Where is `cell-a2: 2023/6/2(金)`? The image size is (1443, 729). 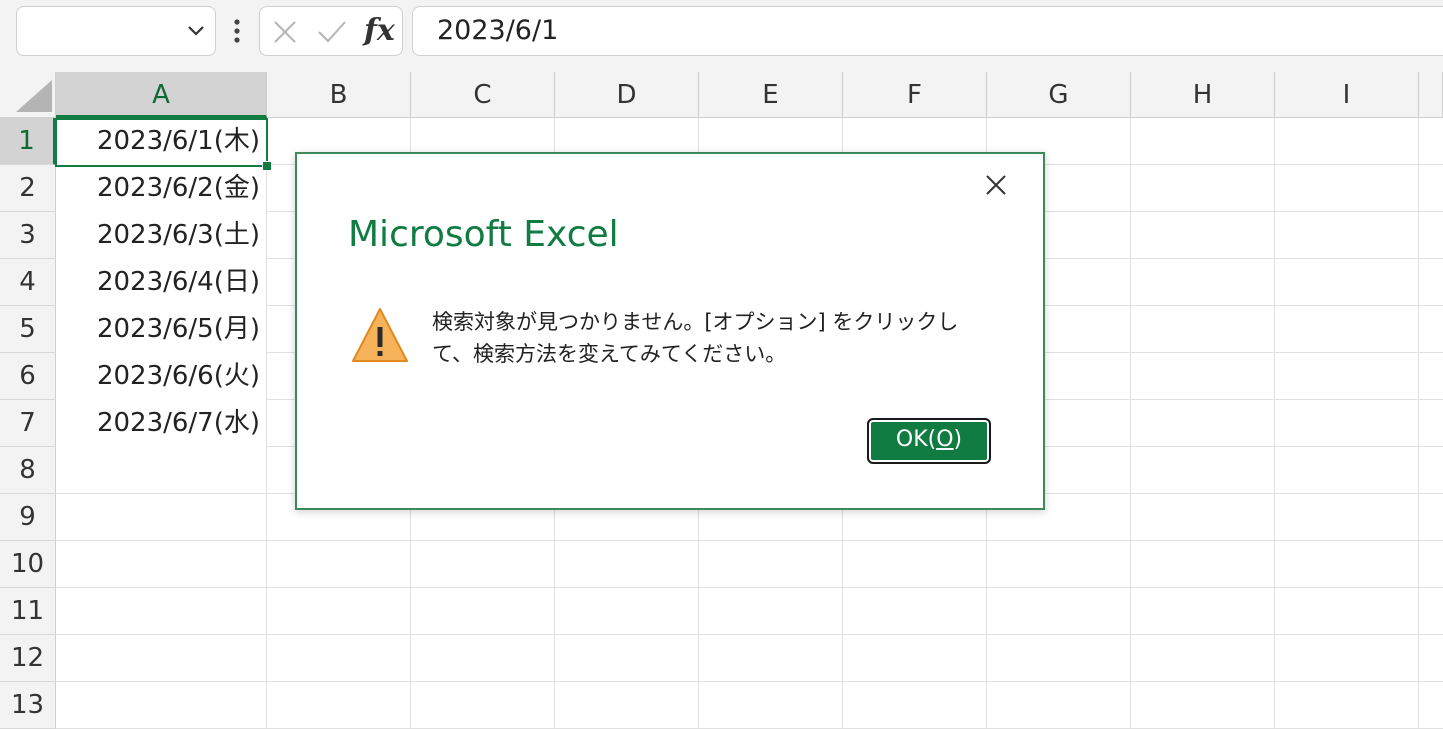
cell-a2: 2023/6/2(金) is located at coordinates (161, 188).